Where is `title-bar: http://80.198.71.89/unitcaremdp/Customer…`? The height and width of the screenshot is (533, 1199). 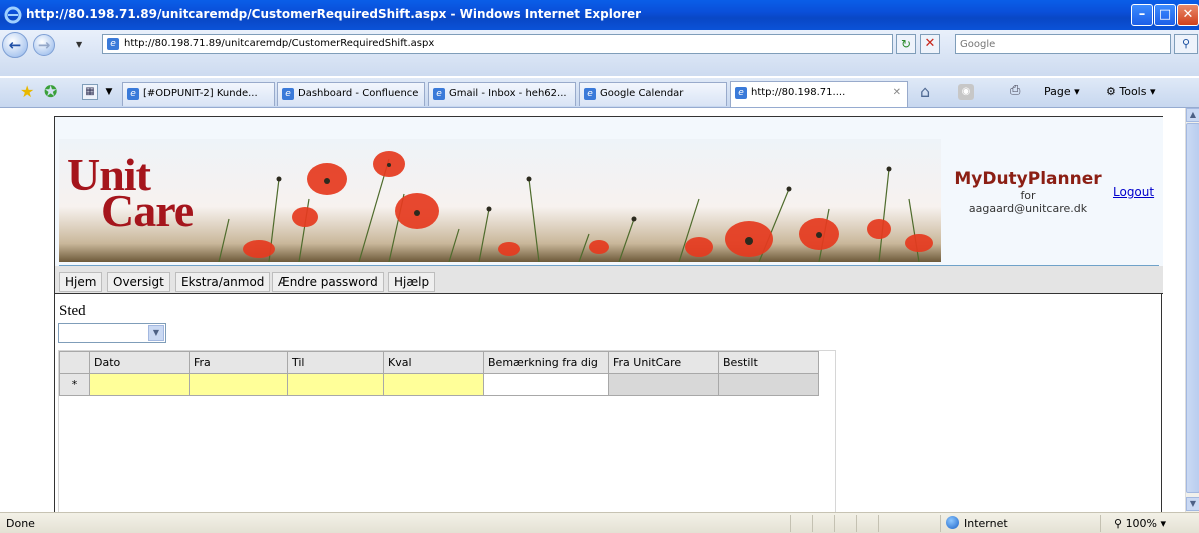
title-bar: http://80.198.71.89/unitcaremdp/Customer… is located at coordinates (599, 15).